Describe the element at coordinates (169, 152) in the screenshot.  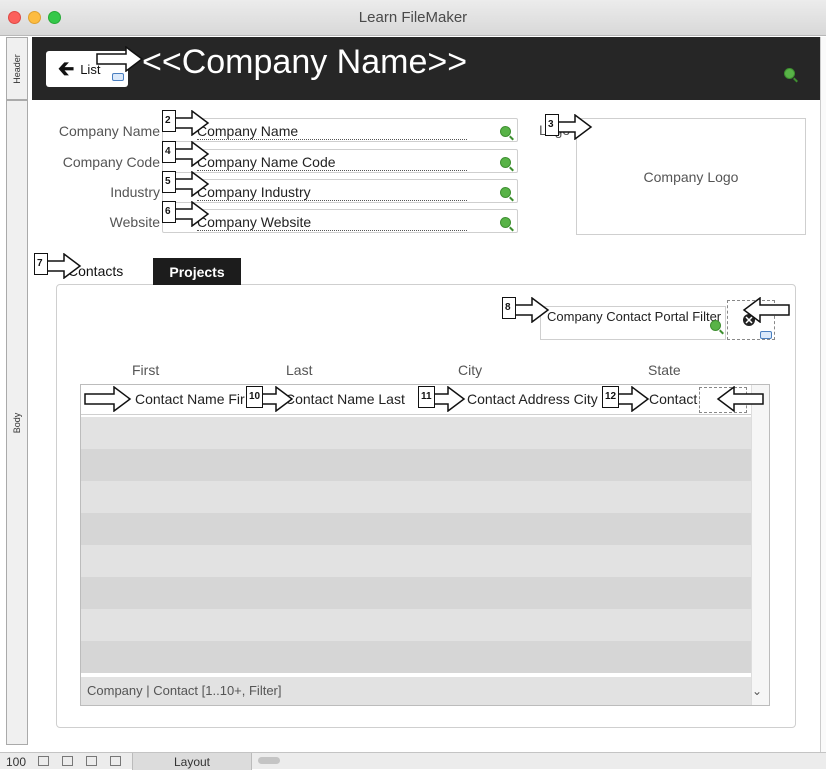
I see `callout-number: 4` at that location.